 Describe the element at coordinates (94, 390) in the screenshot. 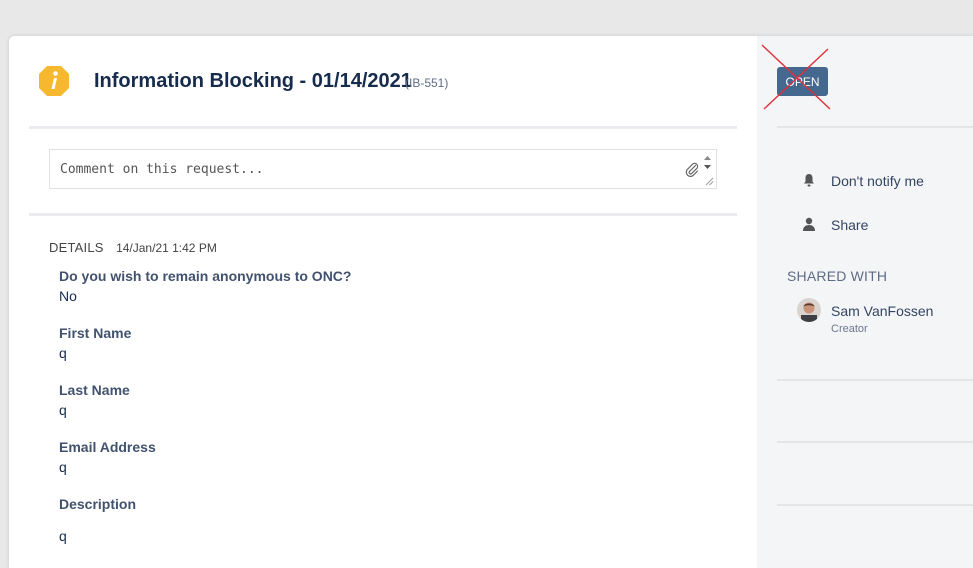

I see `field-label: Last Name` at that location.